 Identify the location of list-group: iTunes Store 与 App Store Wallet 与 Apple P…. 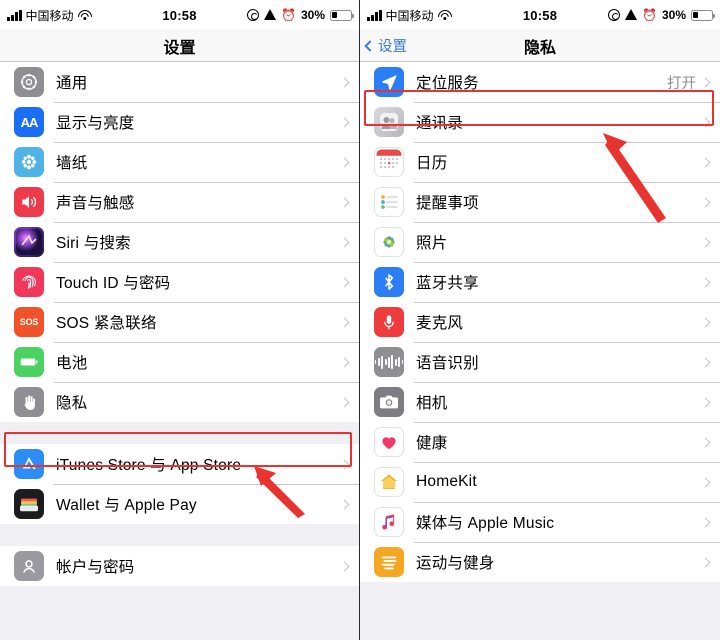
(179, 484).